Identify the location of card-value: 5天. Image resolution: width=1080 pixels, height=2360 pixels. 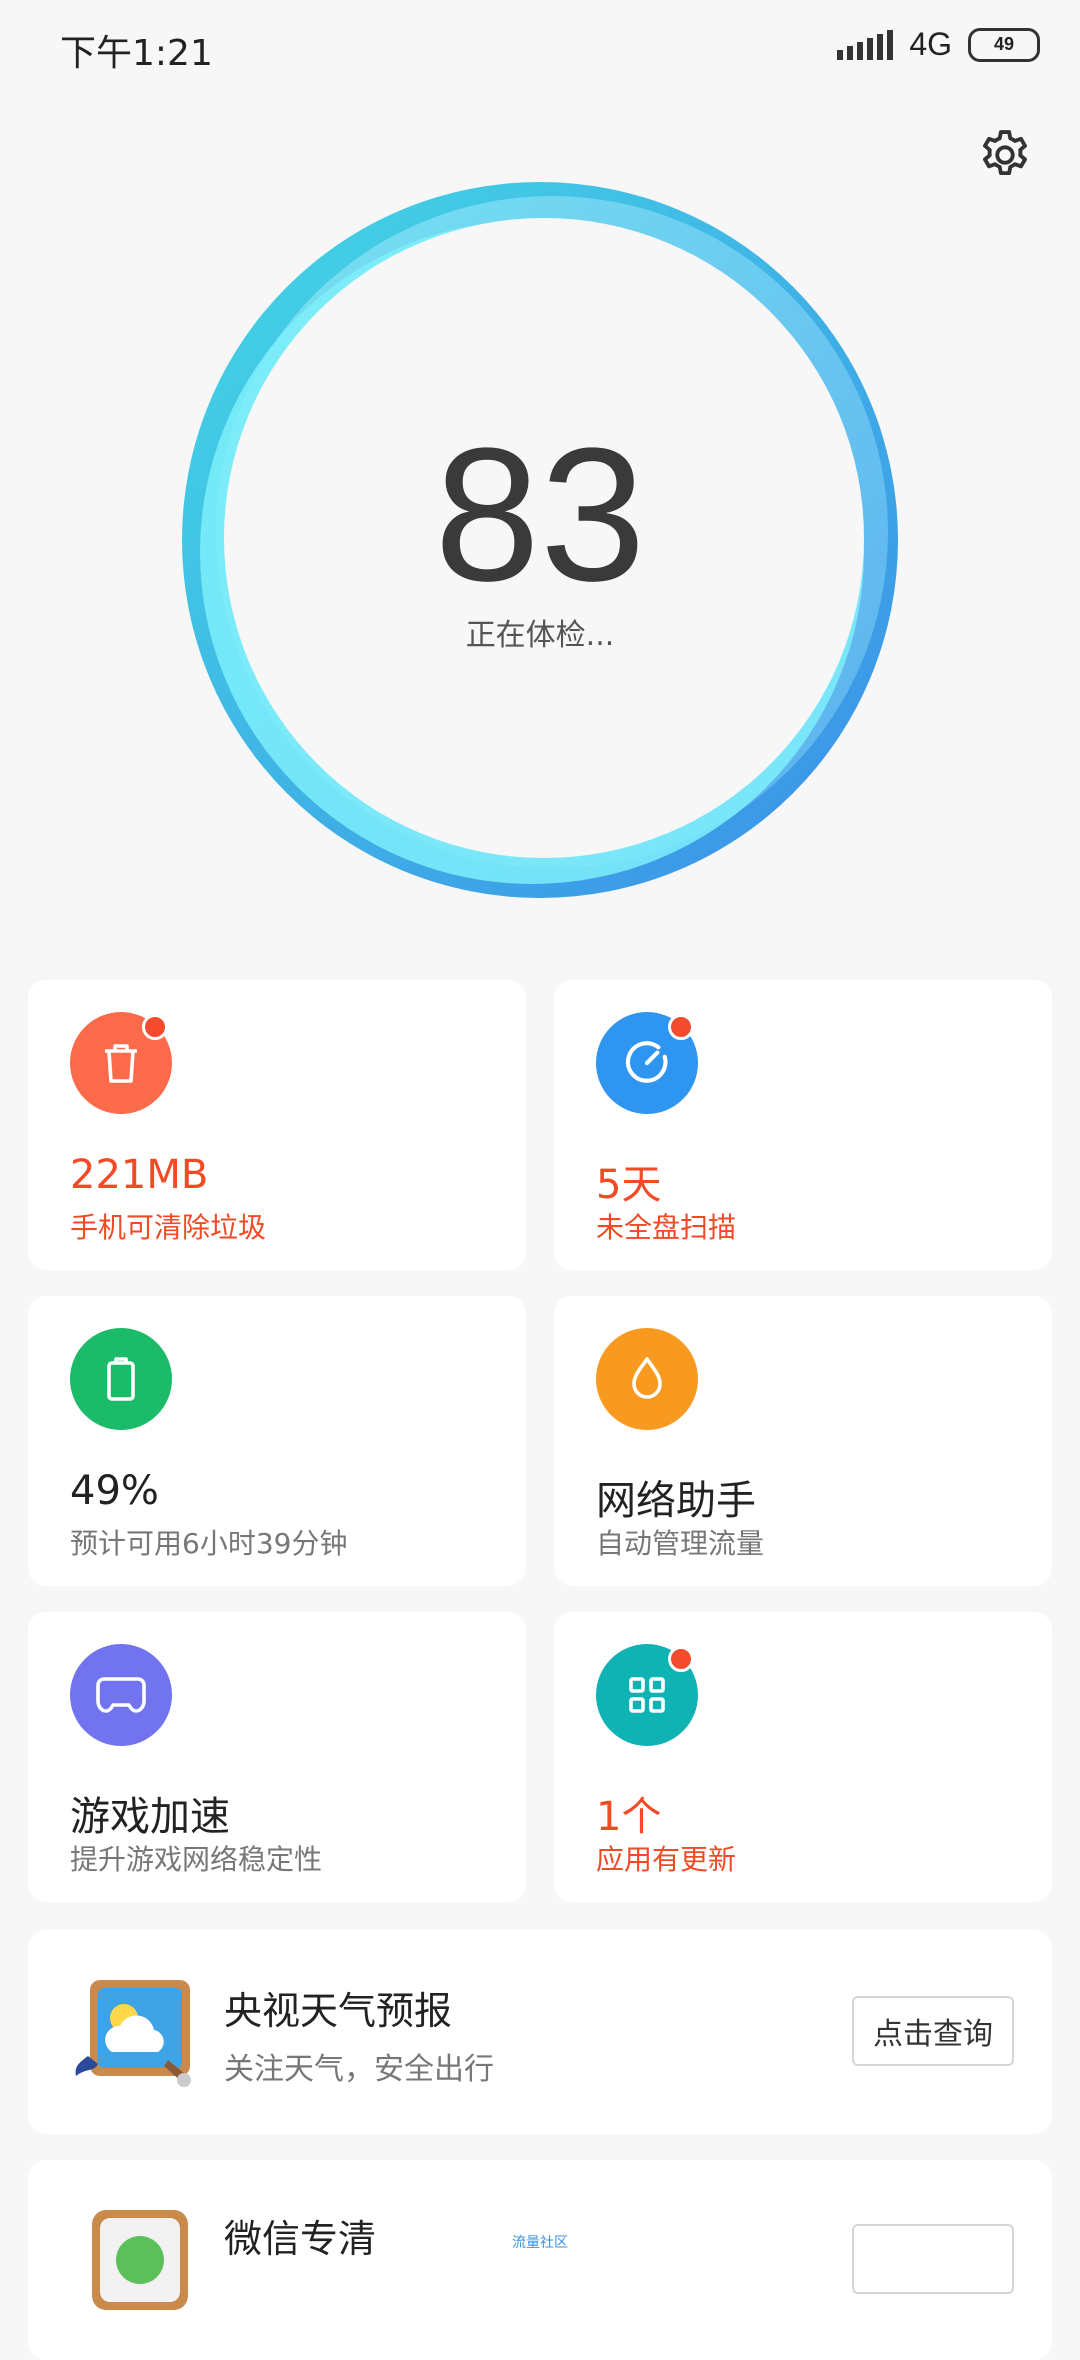
(629, 1185).